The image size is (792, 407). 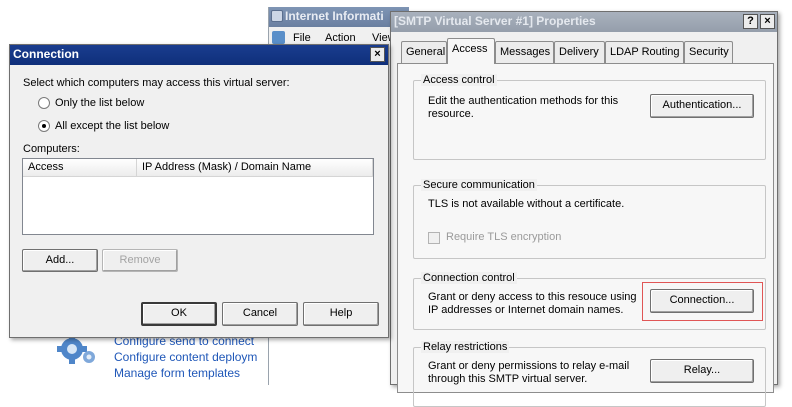 I want to click on iis-app-icon, so click(x=277, y=16).